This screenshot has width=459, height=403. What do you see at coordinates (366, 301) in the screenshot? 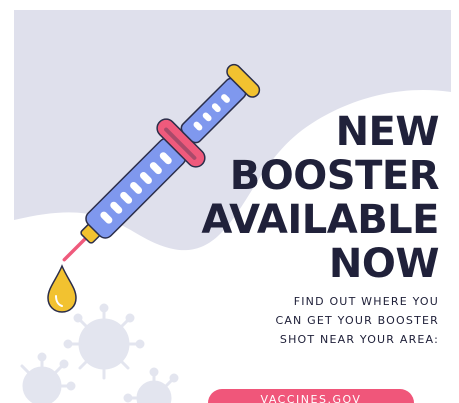
I see `instructions-line-1: FIND OUT WHERE YOU` at bounding box center [366, 301].